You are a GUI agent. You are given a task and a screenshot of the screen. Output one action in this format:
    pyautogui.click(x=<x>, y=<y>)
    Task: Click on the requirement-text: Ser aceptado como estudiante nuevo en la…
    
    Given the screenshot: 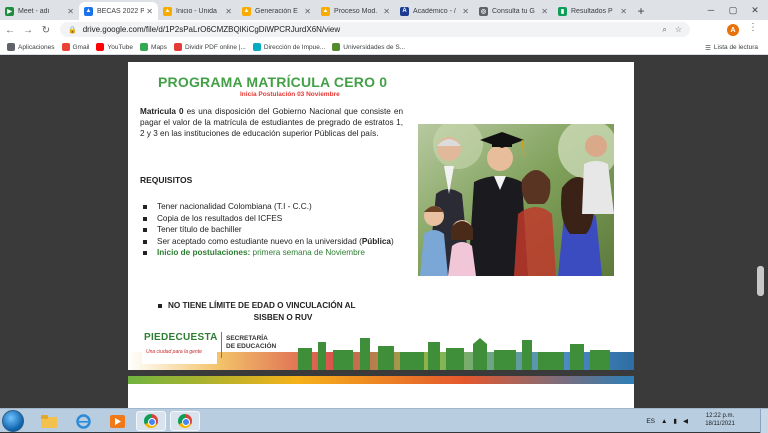 What is the action you would take?
    pyautogui.click(x=259, y=241)
    